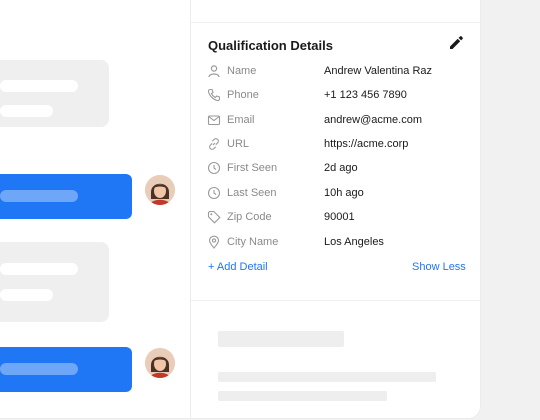 The width and height of the screenshot is (540, 420). I want to click on detail-row-email: Email andrew@acme.com, so click(337, 121).